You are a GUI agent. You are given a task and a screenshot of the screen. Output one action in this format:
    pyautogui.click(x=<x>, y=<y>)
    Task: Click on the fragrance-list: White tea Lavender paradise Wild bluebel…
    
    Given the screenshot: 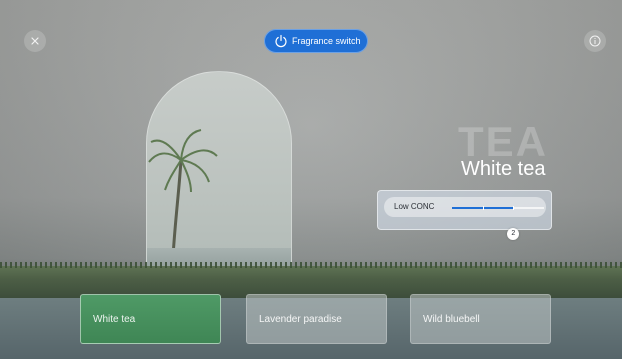 What is the action you would take?
    pyautogui.click(x=315, y=319)
    